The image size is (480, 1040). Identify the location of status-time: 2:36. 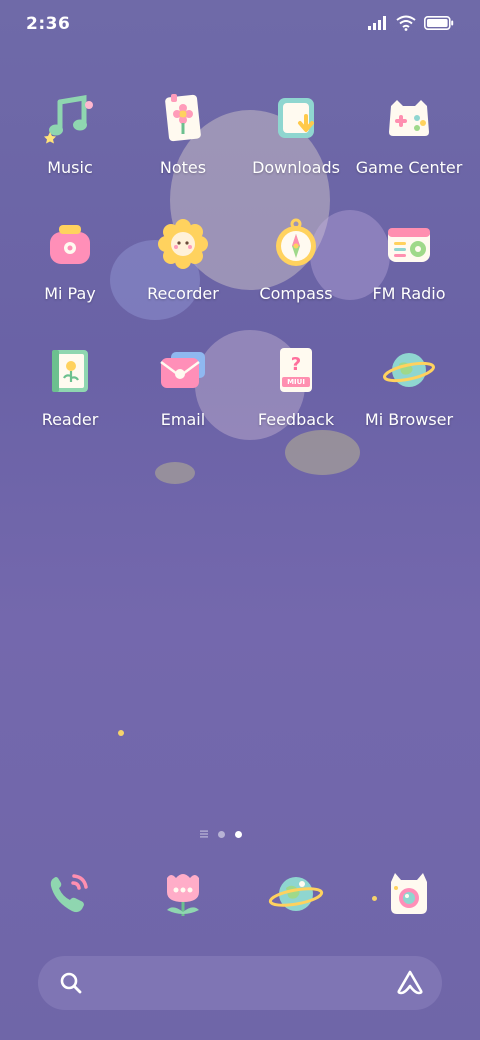
(48, 24).